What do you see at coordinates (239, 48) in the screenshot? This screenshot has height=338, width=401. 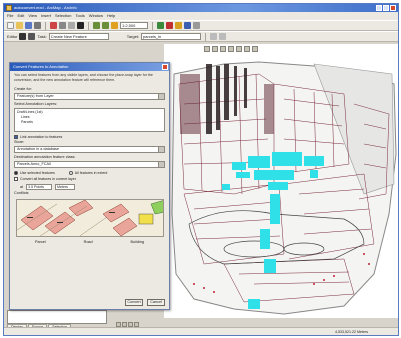 I see `identify-icon` at bounding box center [239, 48].